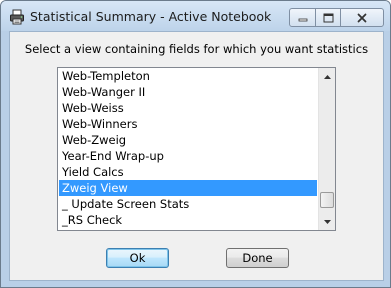 The height and width of the screenshot is (288, 391). Describe the element at coordinates (188, 188) in the screenshot. I see `list-item-selected: Zweig View` at that location.